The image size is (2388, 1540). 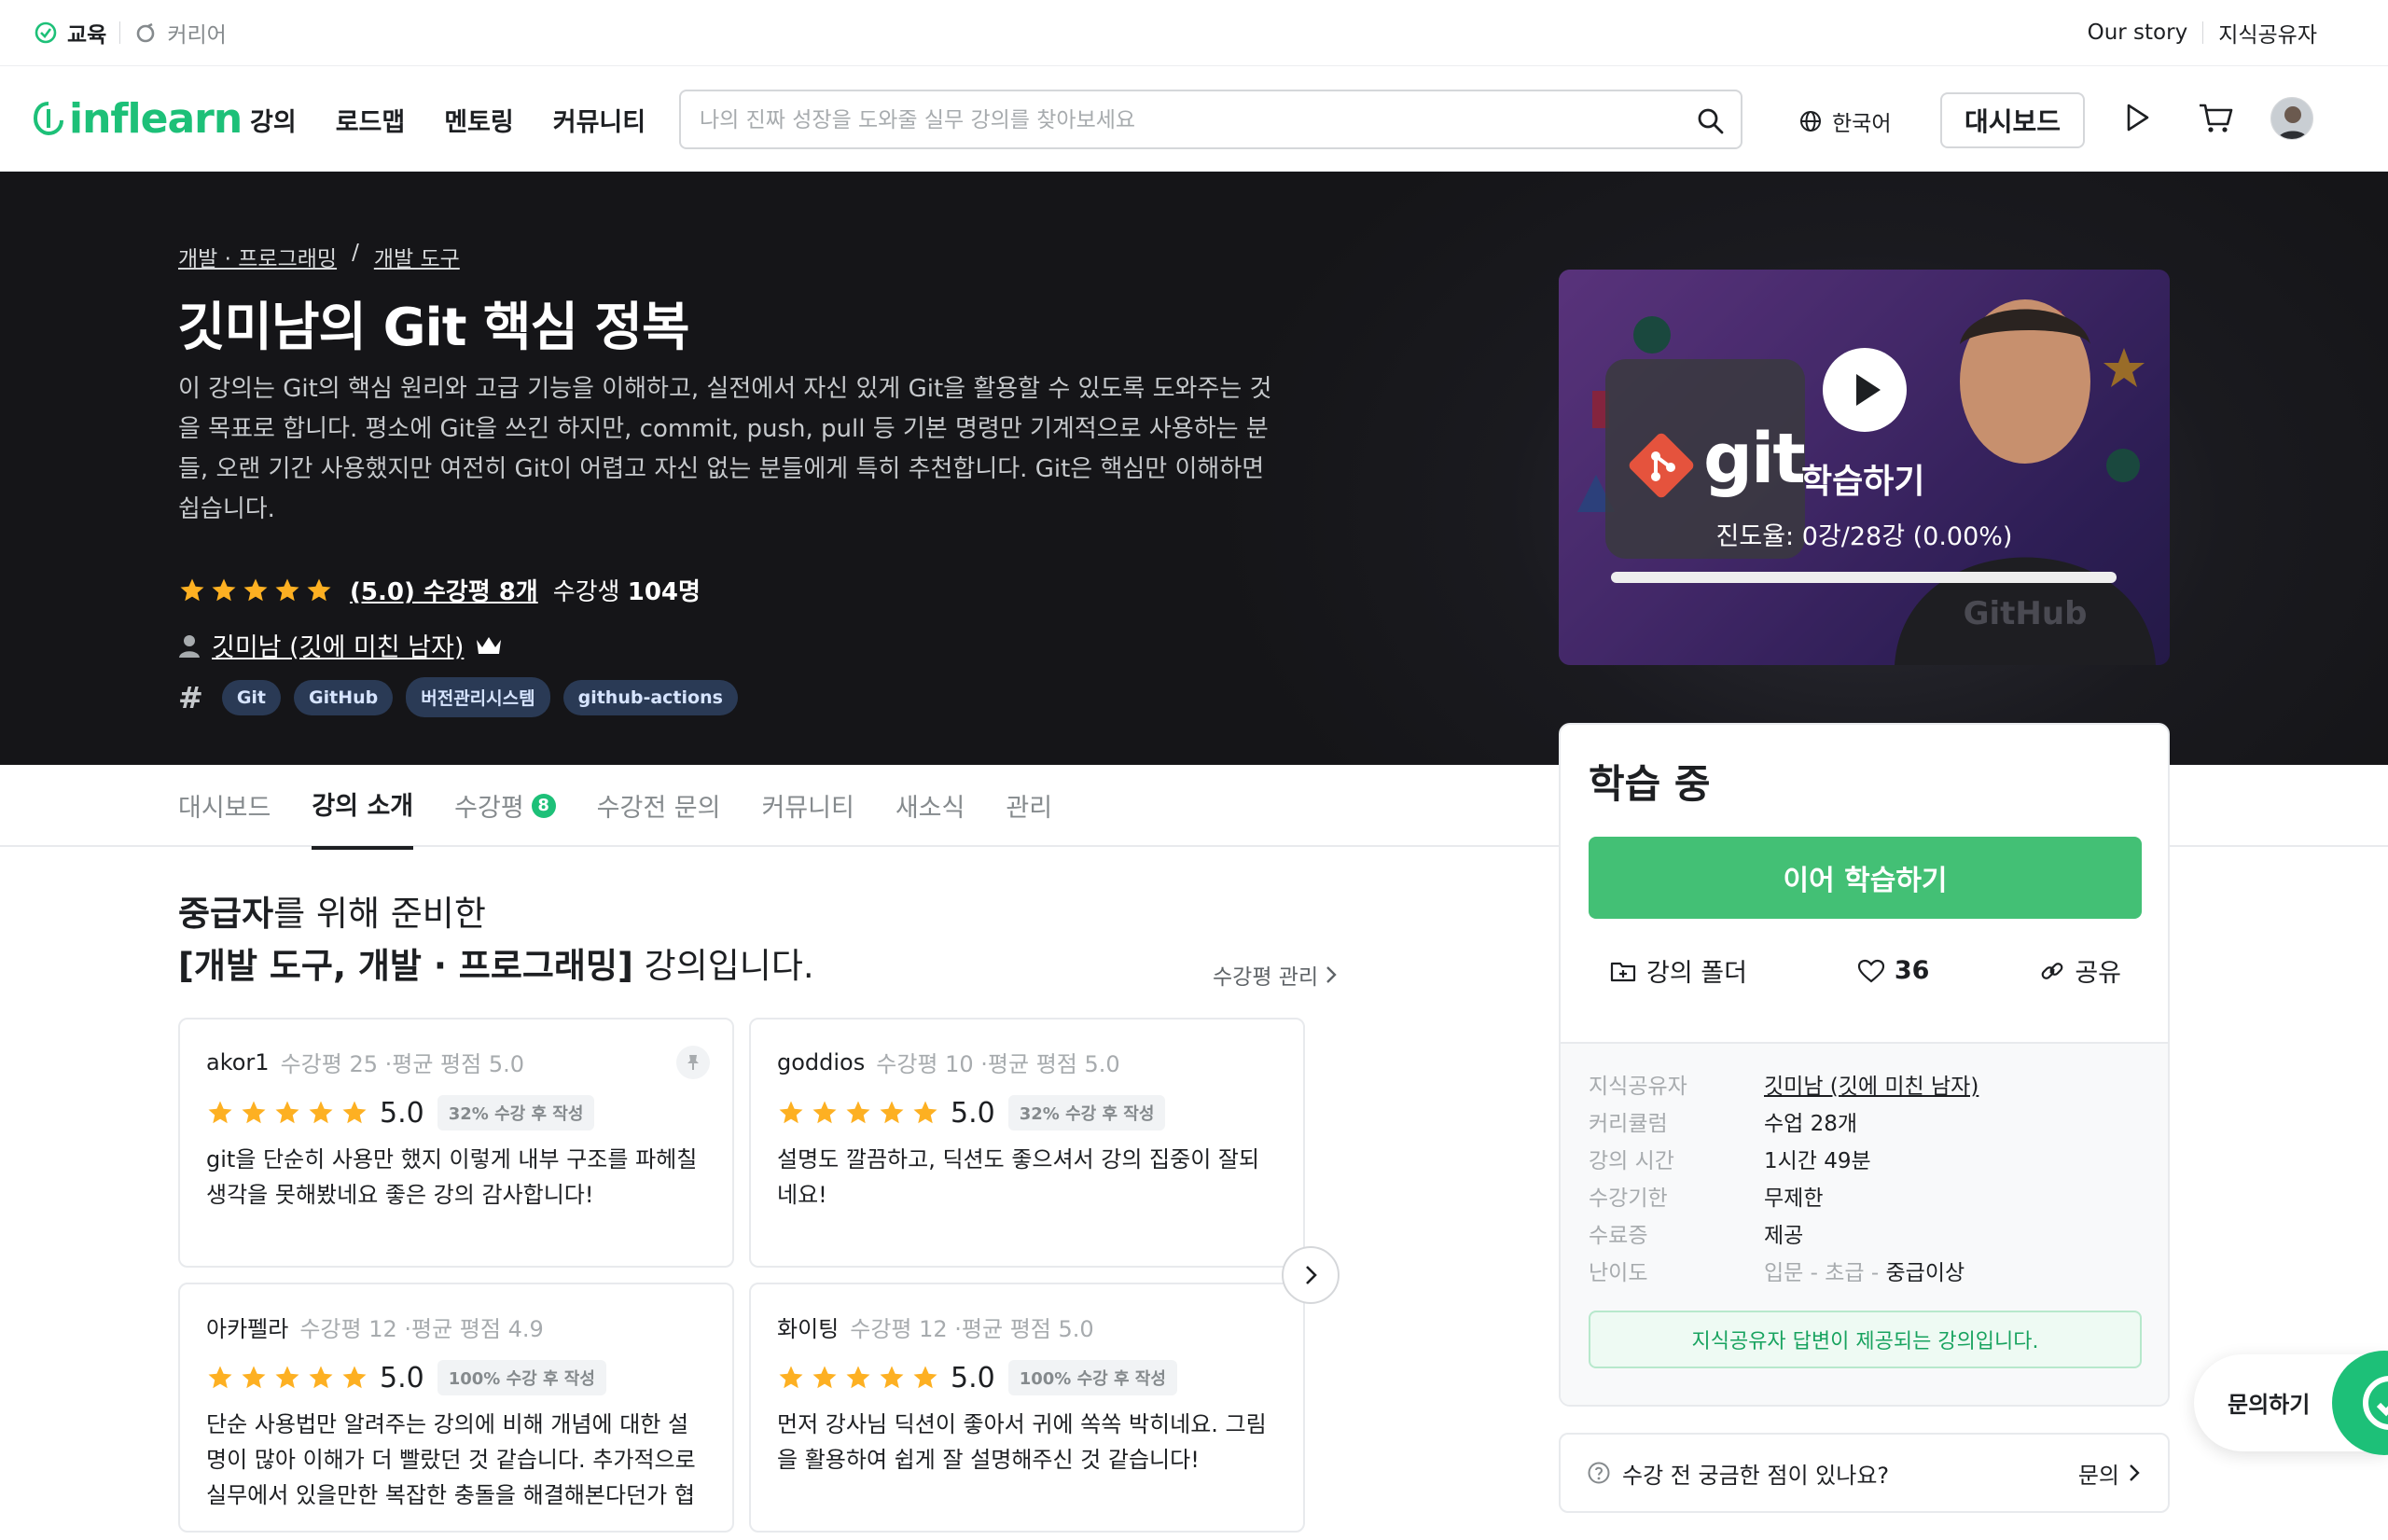 I want to click on play-button, so click(x=1865, y=390).